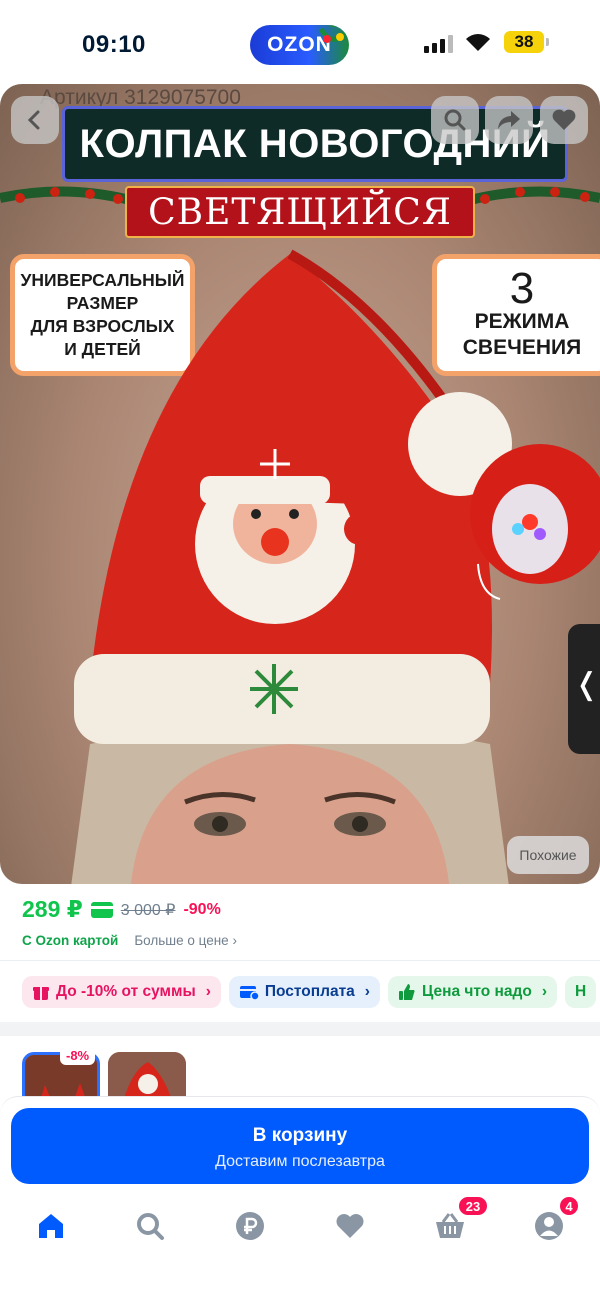 This screenshot has width=600, height=1303. I want to click on divider, so click(300, 960).